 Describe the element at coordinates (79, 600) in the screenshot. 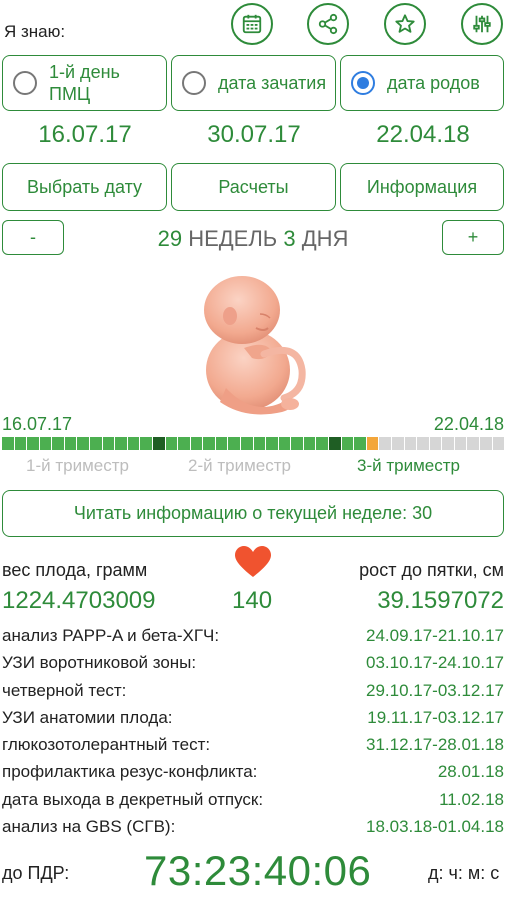

I see `fetal-weight-value: 1224.4703009` at that location.